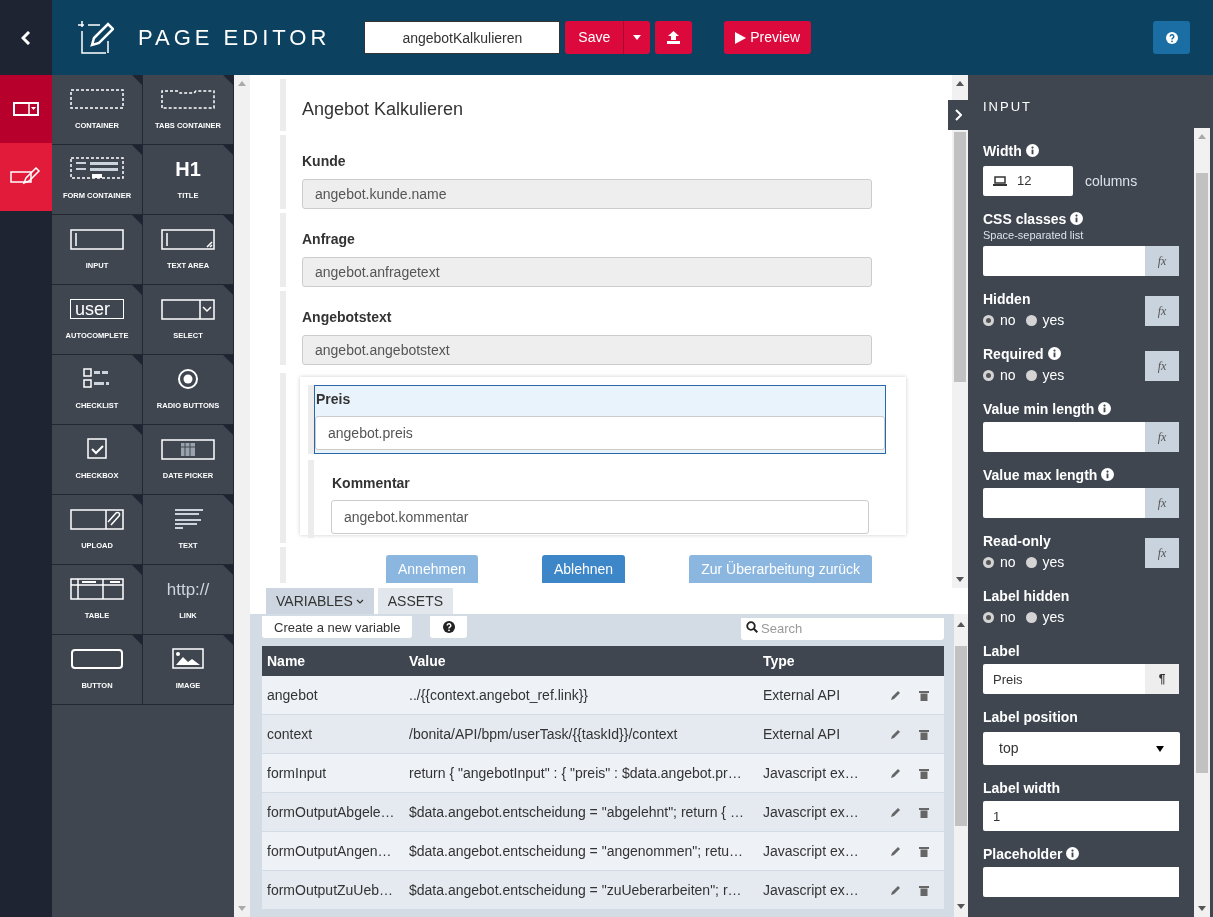  Describe the element at coordinates (290, 734) in the screenshot. I see `table-cell-text: context` at that location.